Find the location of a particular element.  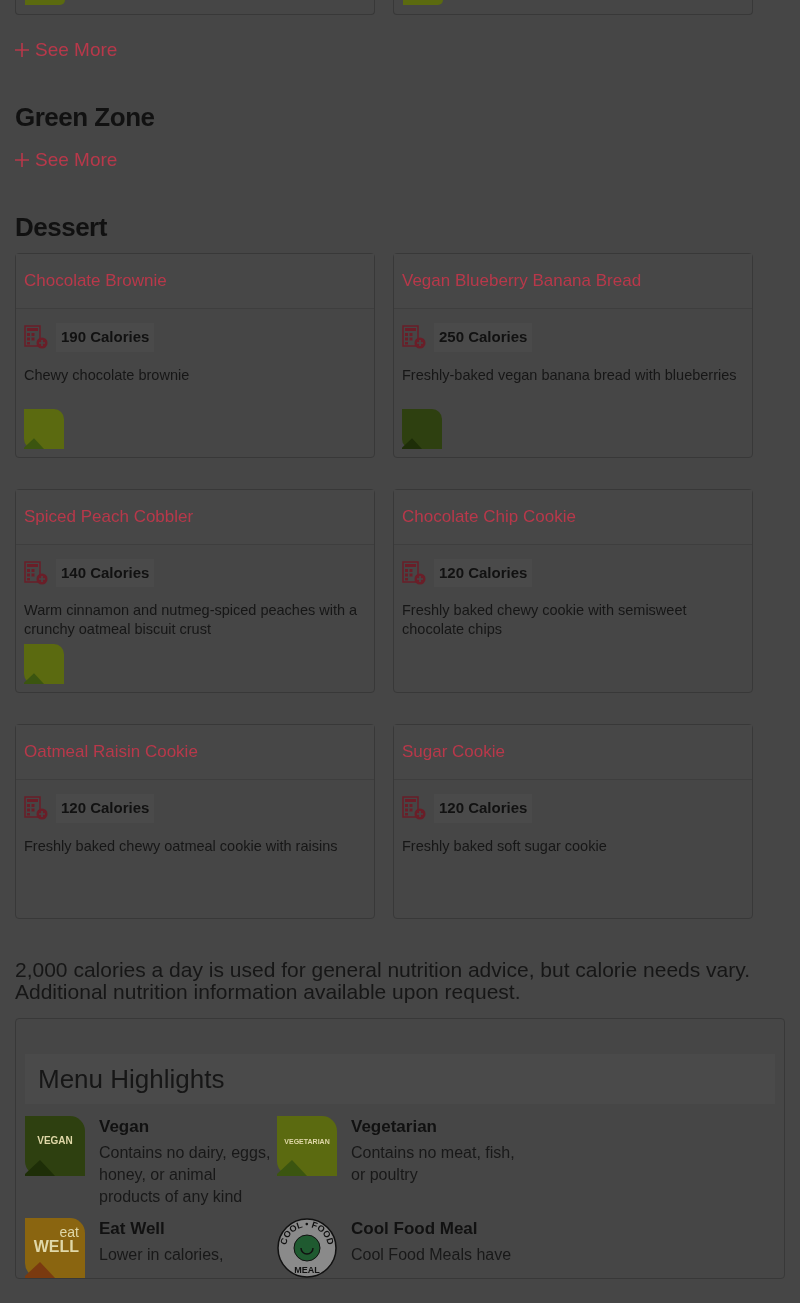

calorie-count: 190 Calories is located at coordinates (105, 337).